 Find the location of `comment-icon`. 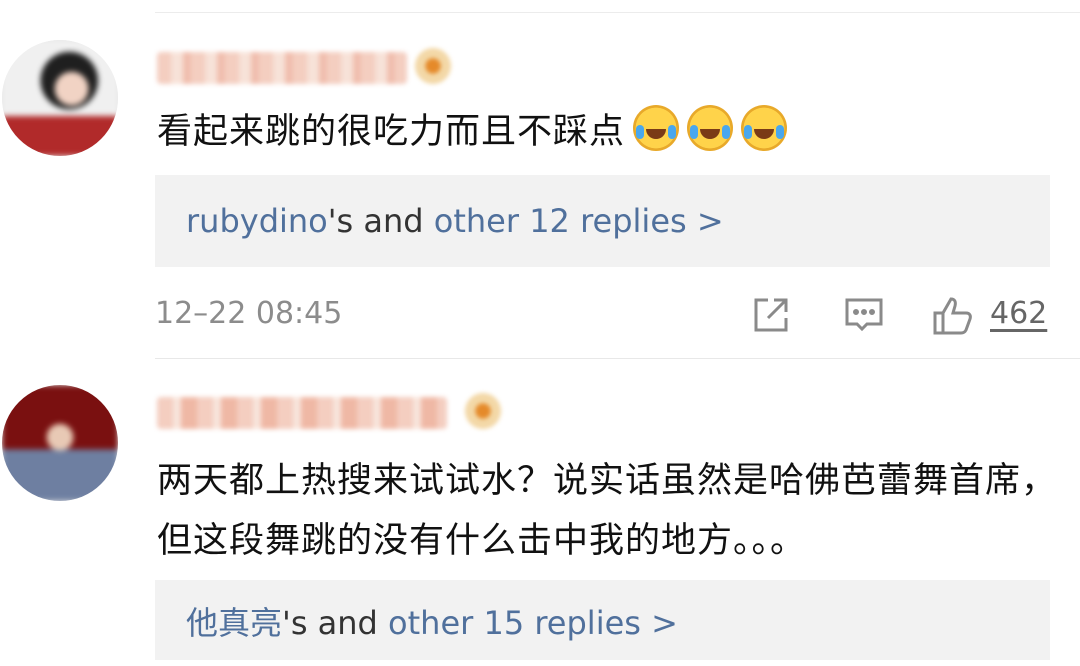

comment-icon is located at coordinates (864, 317).